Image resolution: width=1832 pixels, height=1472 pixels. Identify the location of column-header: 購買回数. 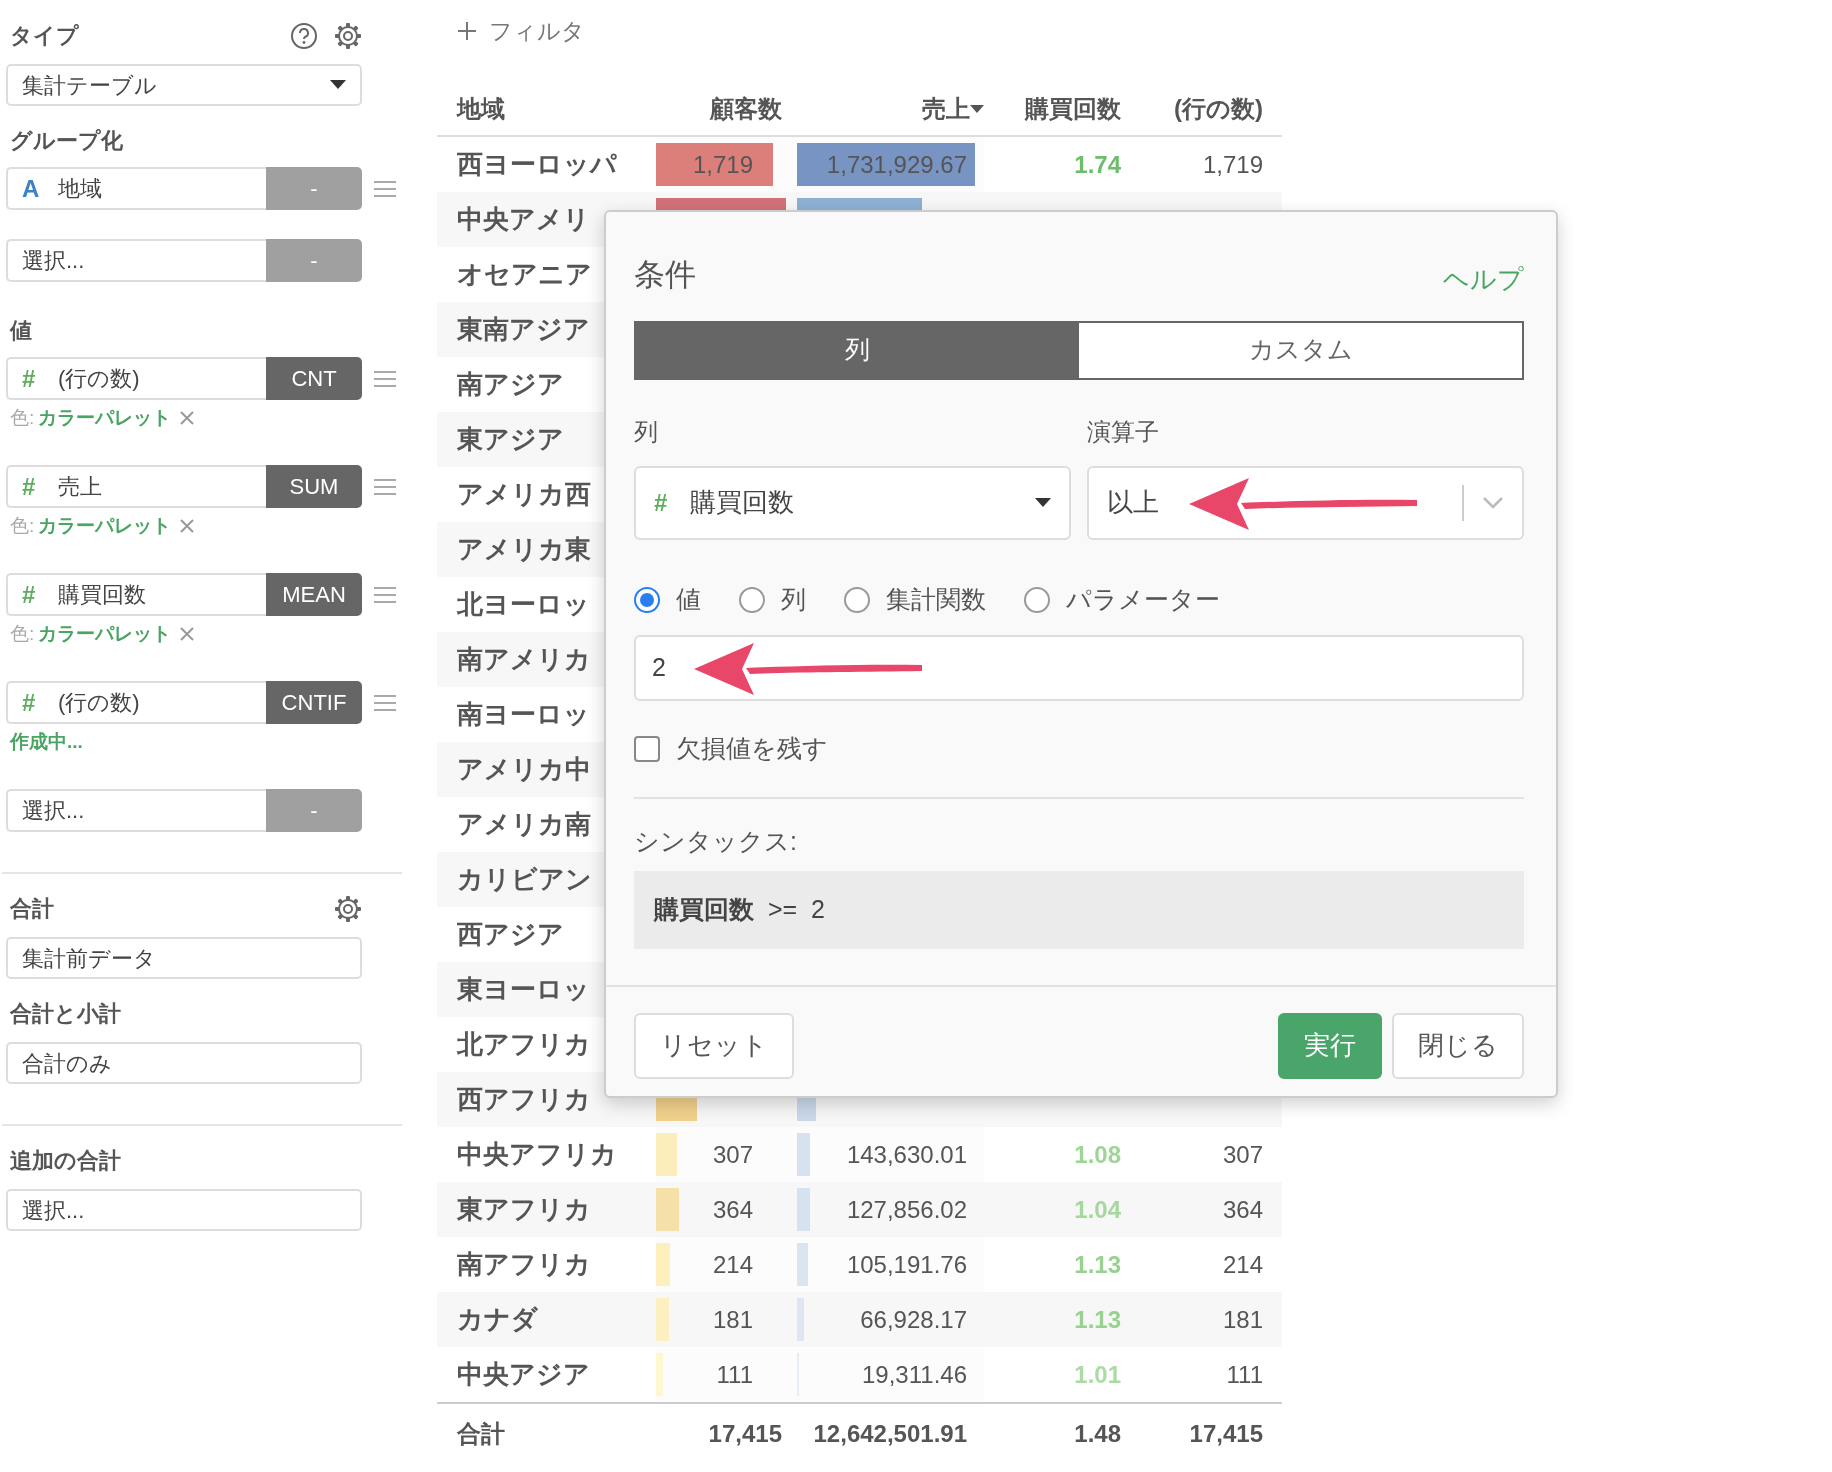
(1073, 109).